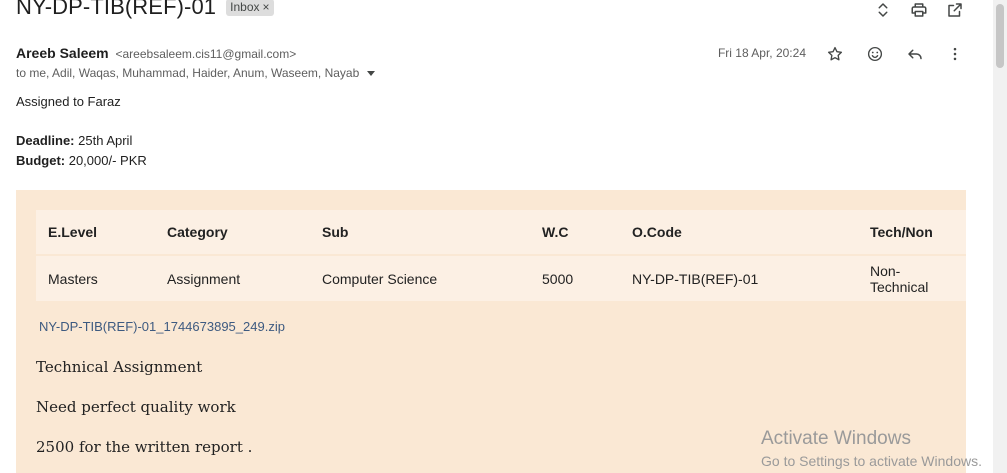 This screenshot has width=1007, height=473. What do you see at coordinates (41, 160) in the screenshot?
I see `budget-label: Budget:` at bounding box center [41, 160].